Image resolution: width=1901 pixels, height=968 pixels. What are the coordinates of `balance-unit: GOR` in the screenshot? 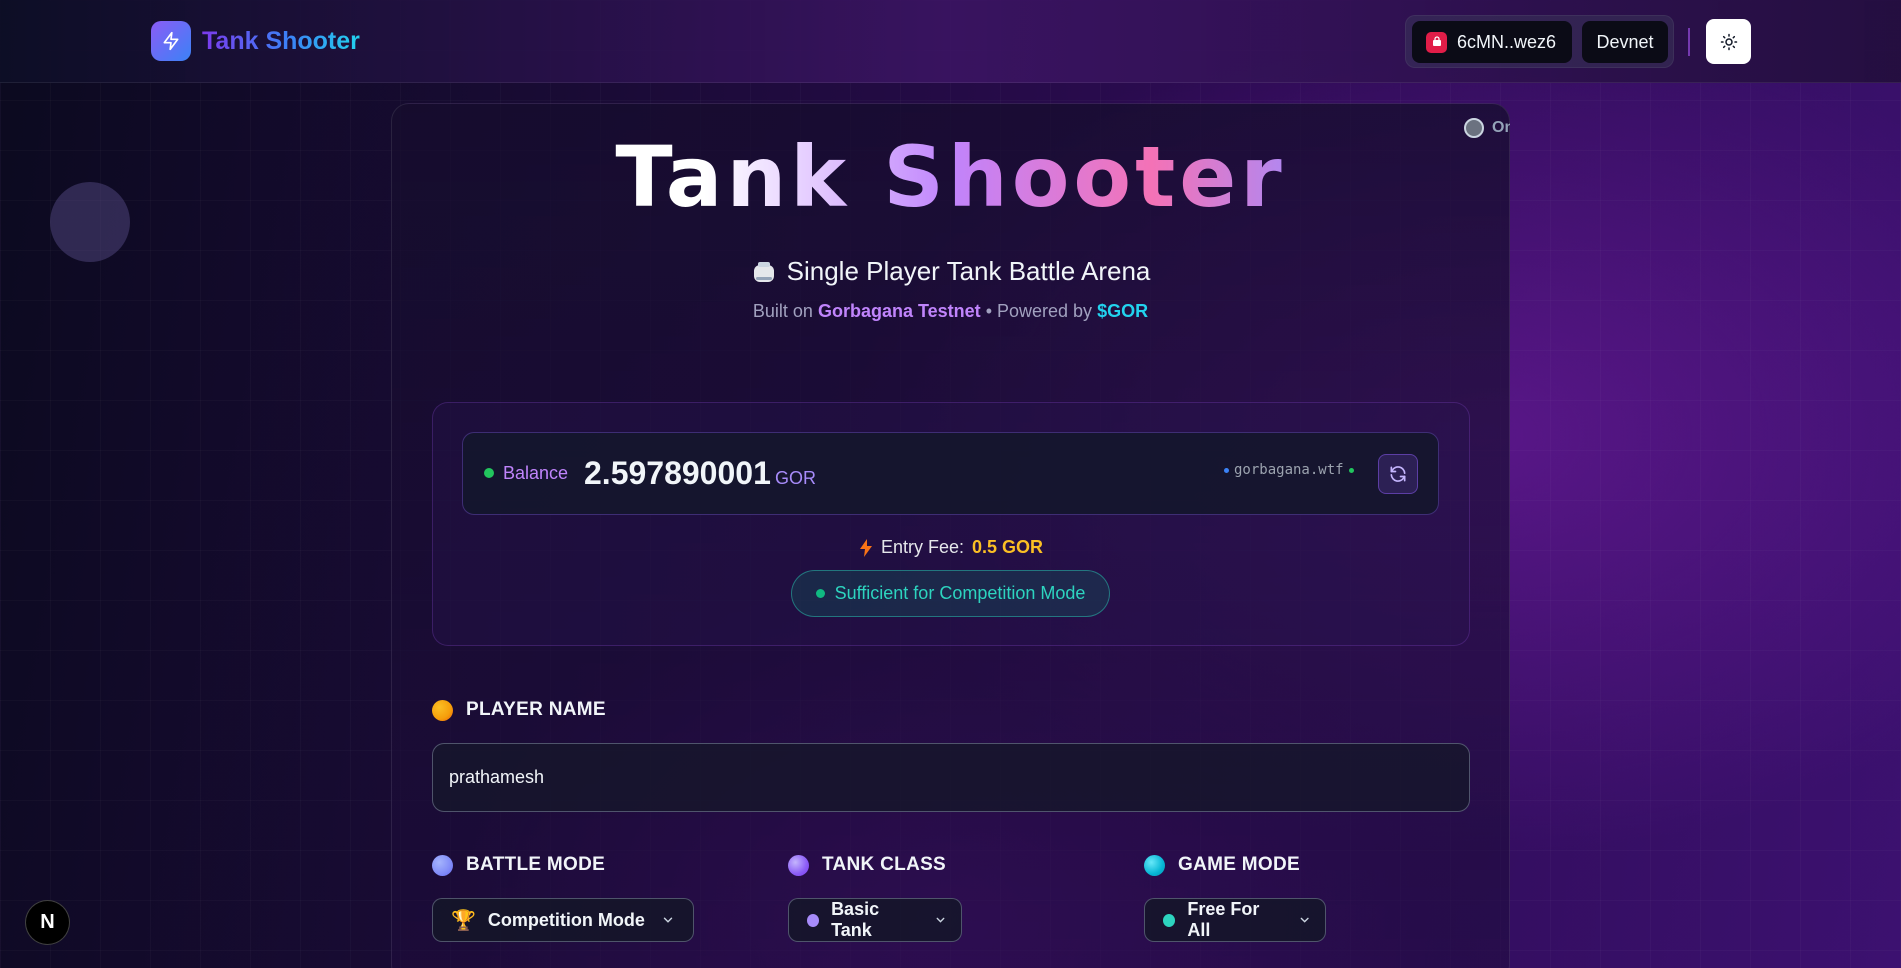 It's located at (796, 478).